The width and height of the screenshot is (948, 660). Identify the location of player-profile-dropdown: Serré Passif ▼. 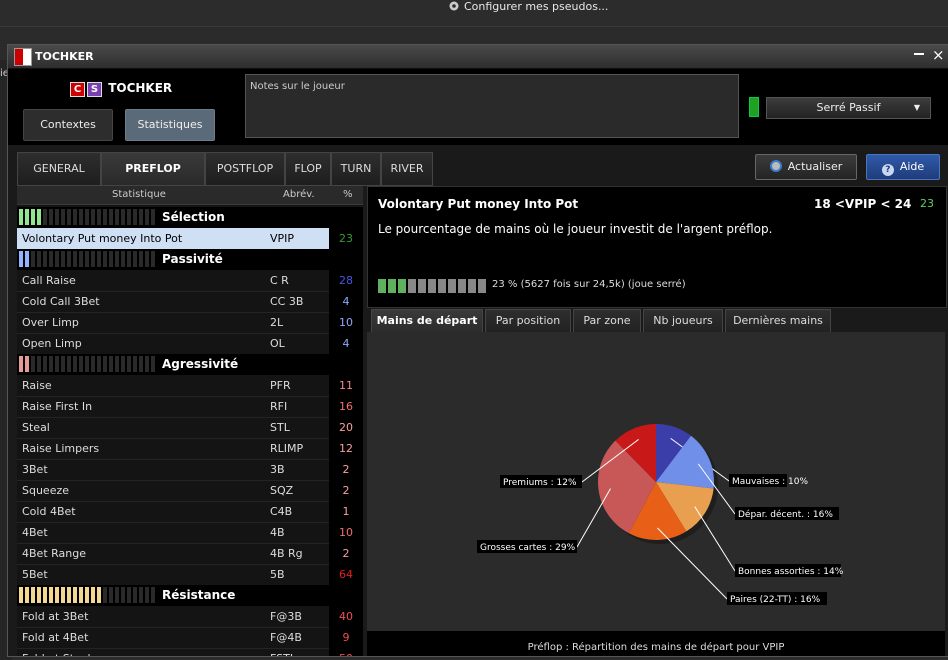
(848, 108).